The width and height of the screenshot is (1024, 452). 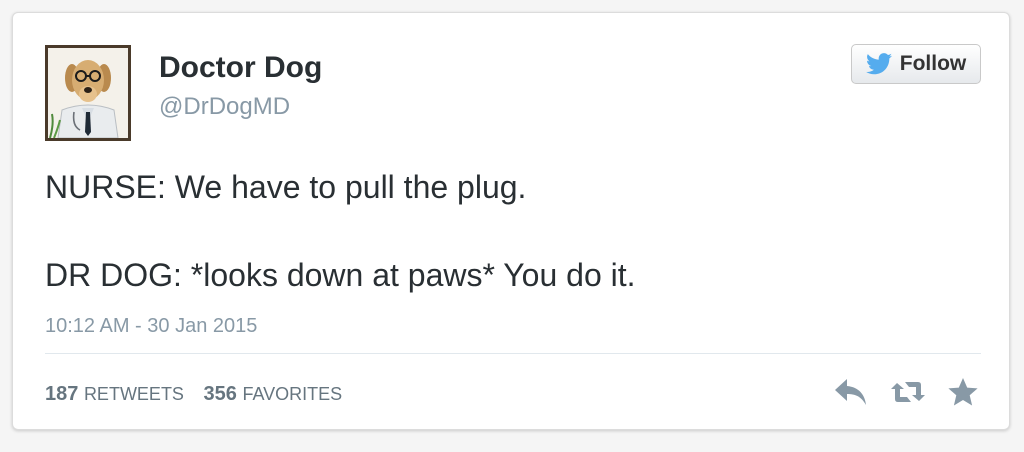 I want to click on twitter-bird-icon, so click(x=878, y=64).